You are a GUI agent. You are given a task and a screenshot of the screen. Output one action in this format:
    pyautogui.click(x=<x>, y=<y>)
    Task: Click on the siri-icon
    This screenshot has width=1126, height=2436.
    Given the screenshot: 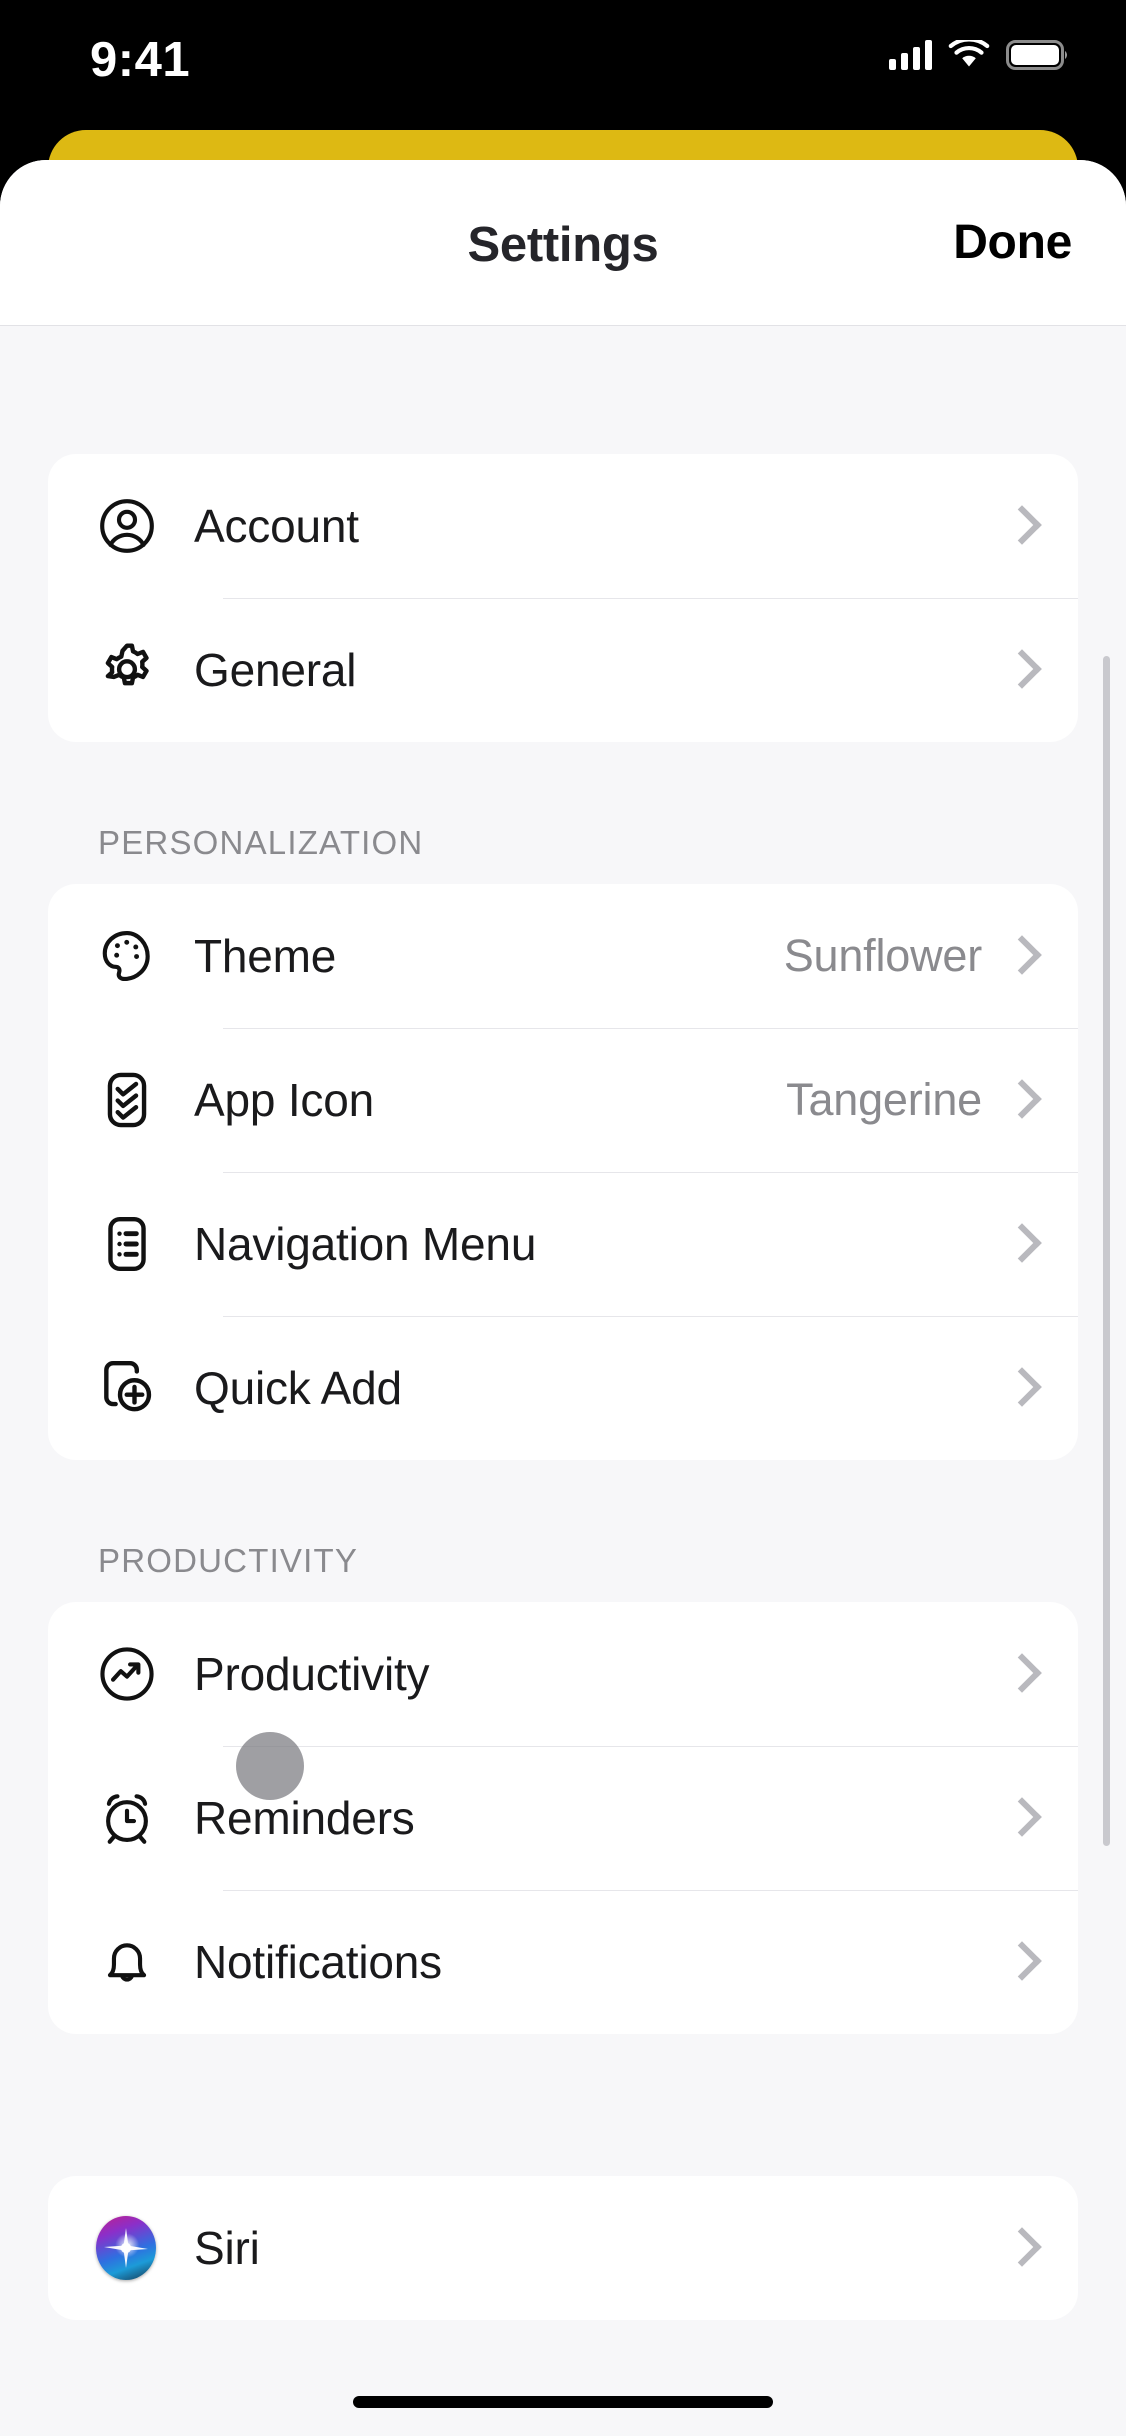 What is the action you would take?
    pyautogui.click(x=138, y=2248)
    